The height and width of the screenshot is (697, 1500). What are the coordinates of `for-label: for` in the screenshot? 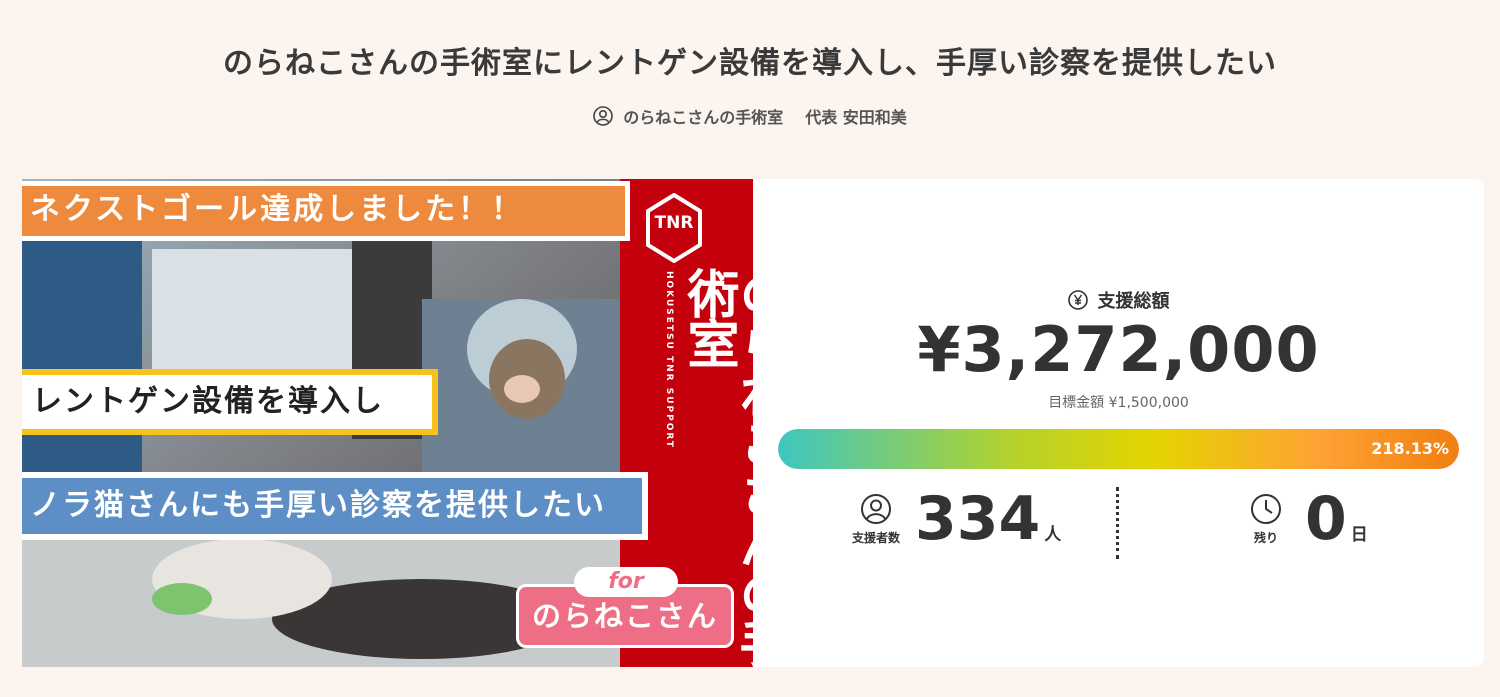 It's located at (626, 582).